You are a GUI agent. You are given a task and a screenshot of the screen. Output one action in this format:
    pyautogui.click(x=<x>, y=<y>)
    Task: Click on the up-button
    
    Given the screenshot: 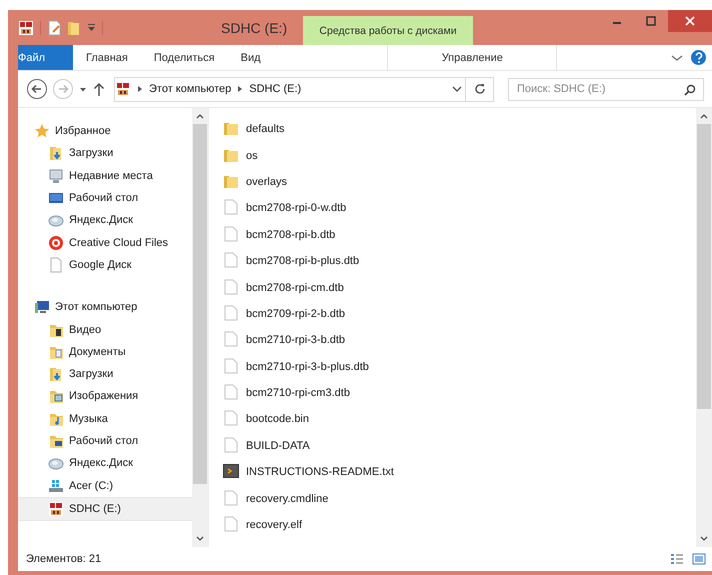 What is the action you would take?
    pyautogui.click(x=99, y=89)
    